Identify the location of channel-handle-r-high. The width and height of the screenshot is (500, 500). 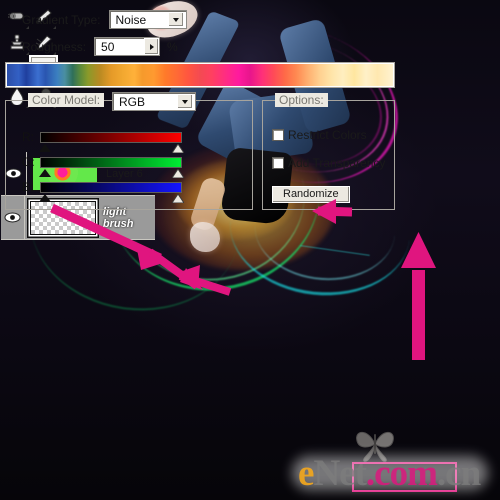
(178, 148).